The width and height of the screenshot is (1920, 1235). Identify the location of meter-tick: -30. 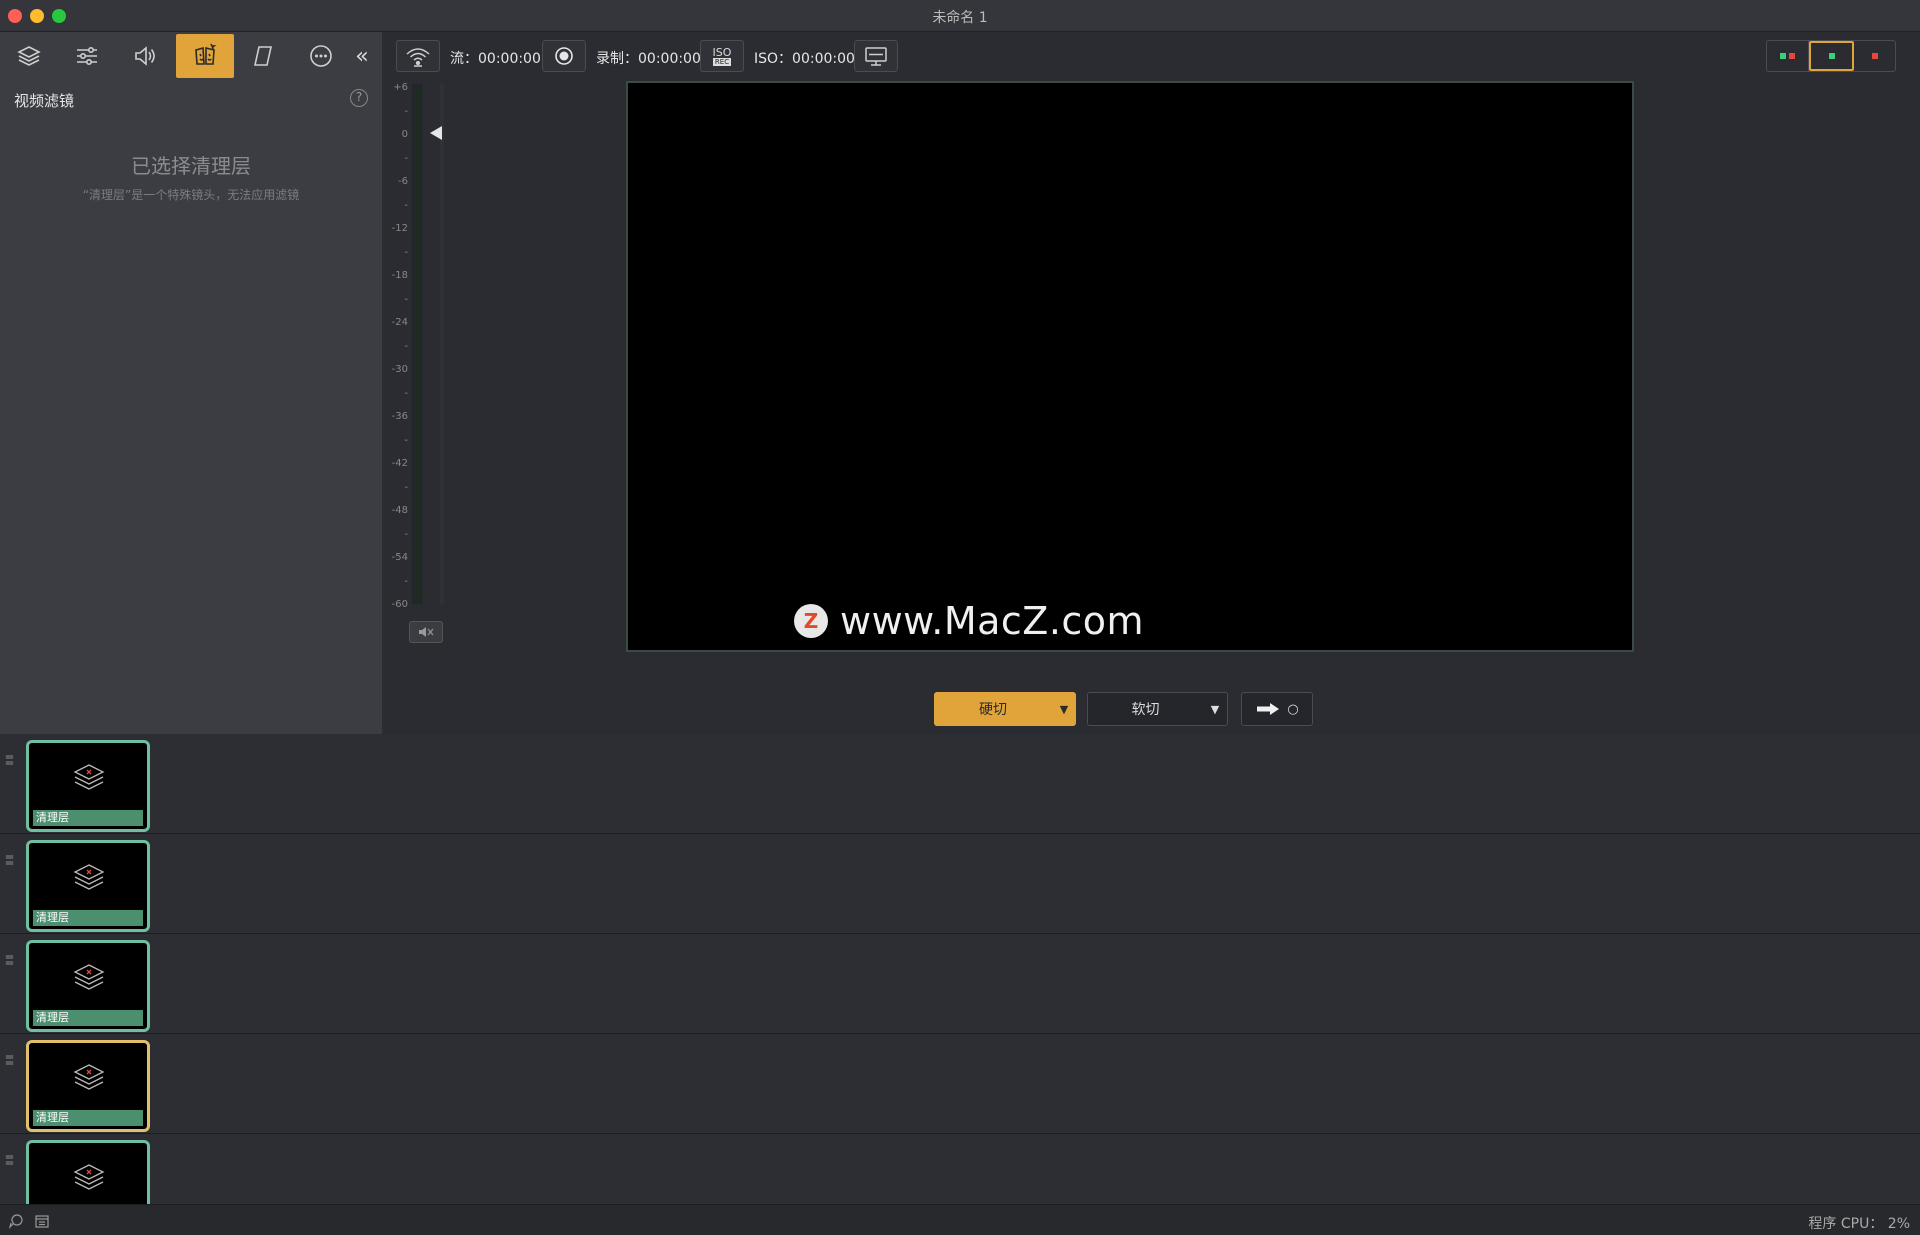
(399, 369).